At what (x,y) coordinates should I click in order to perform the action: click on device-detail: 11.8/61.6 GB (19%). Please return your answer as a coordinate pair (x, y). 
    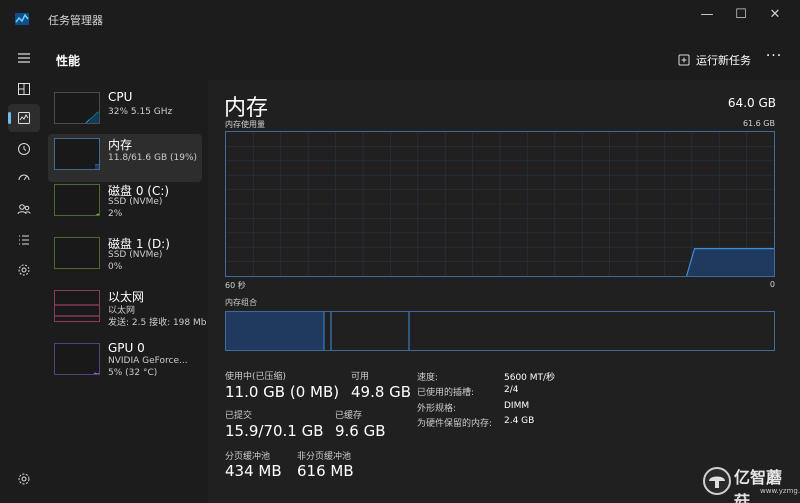
    Looking at the image, I should click on (153, 158).